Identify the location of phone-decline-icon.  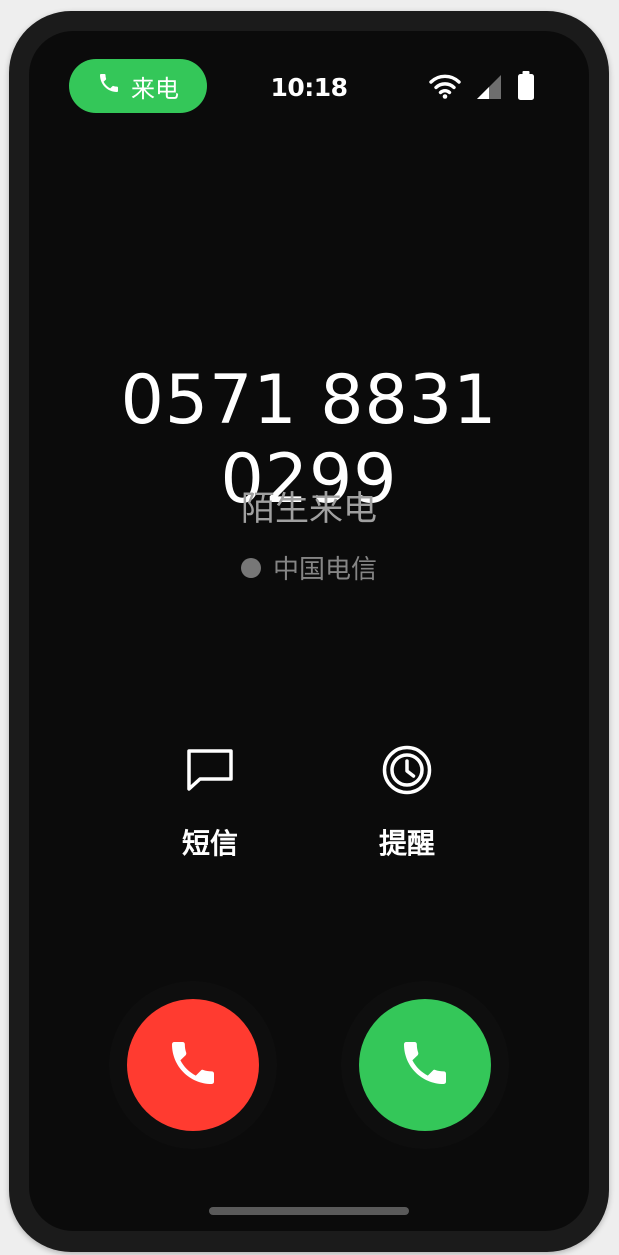
(193, 1065).